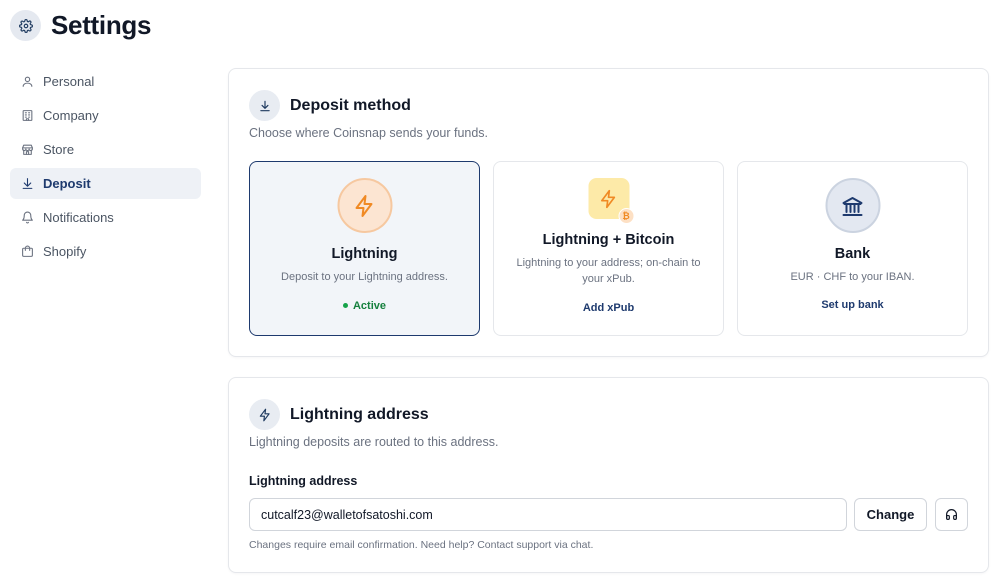 This screenshot has width=997, height=580. Describe the element at coordinates (611, 201) in the screenshot. I see `lightning-bitcoin-icon: ₿` at that location.